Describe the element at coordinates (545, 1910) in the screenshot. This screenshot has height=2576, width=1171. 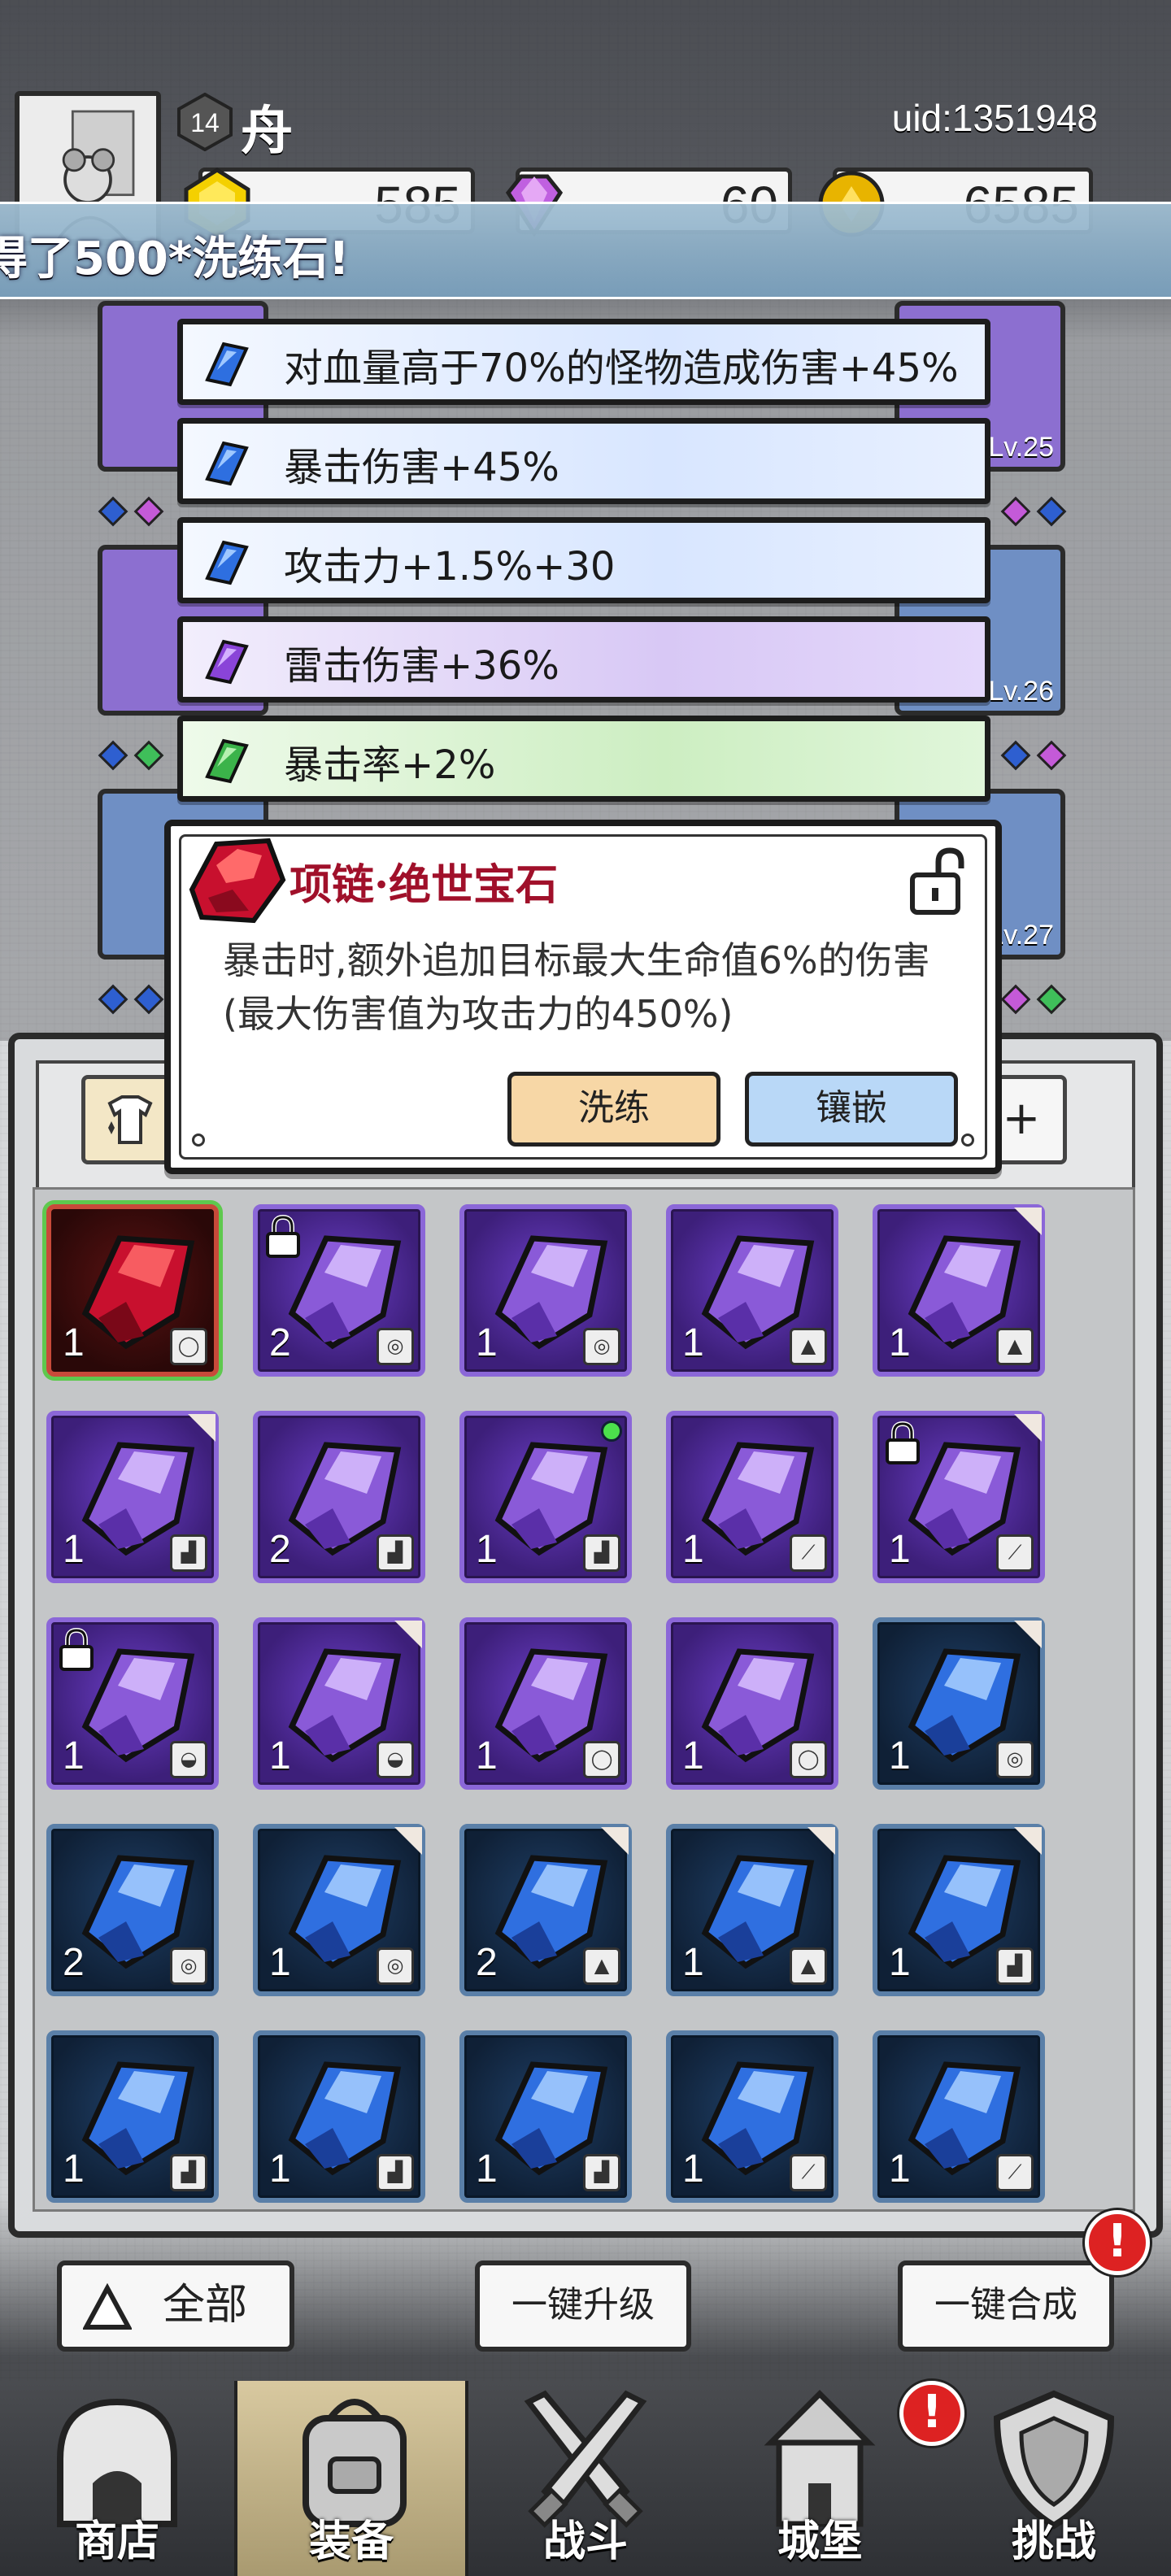
I see `inventory-slot: 2 ▲` at that location.